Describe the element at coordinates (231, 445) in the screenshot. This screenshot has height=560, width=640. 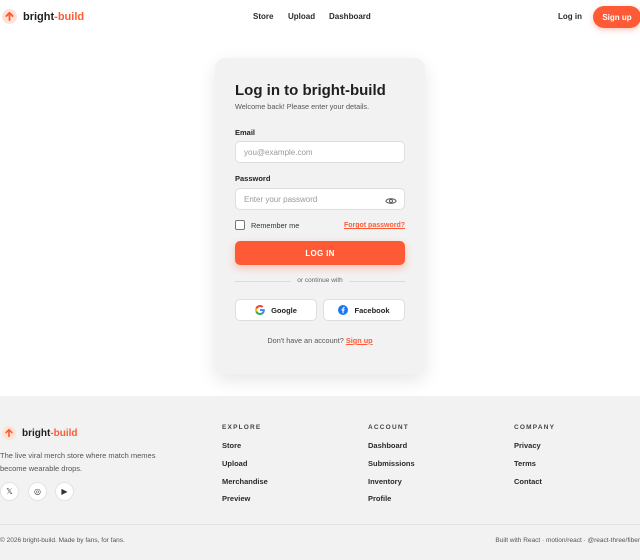
I see `footer-link-store: Store` at that location.